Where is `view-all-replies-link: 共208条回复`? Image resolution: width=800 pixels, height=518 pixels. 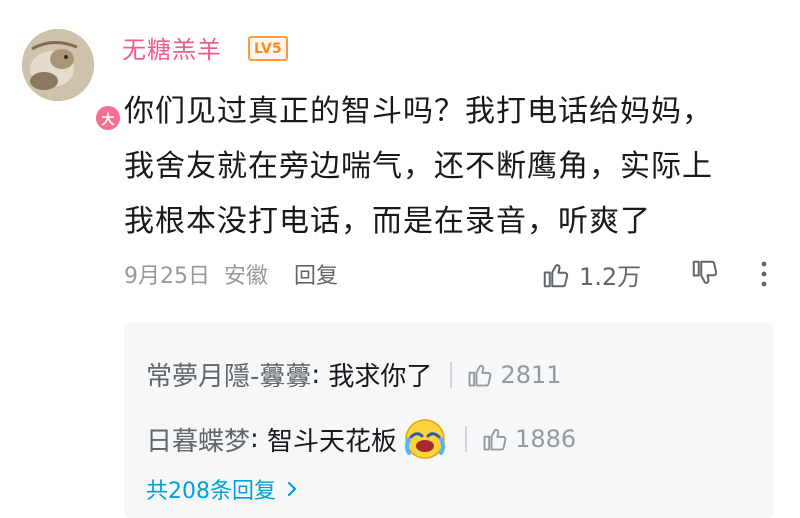 view-all-replies-link: 共208条回复 is located at coordinates (224, 489).